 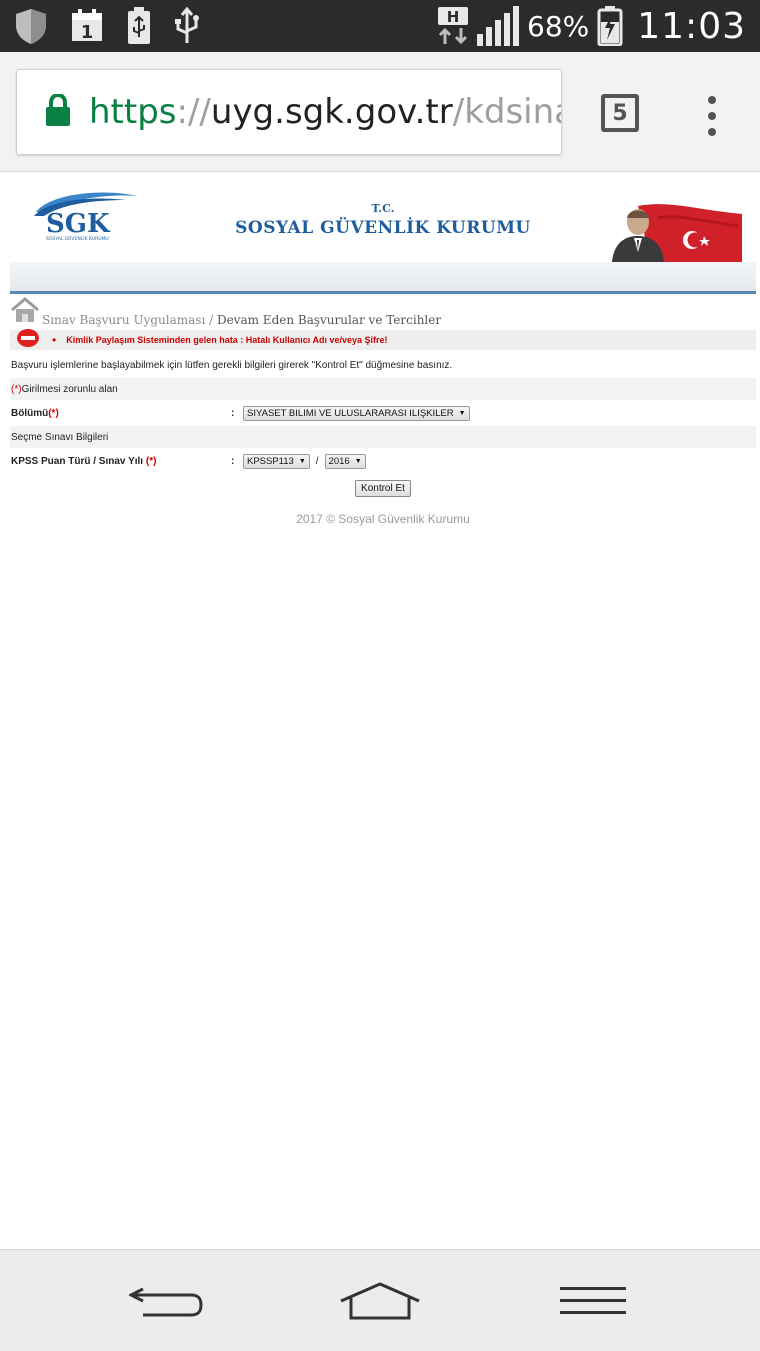 What do you see at coordinates (593, 1301) in the screenshot?
I see `menu-lines-icon` at bounding box center [593, 1301].